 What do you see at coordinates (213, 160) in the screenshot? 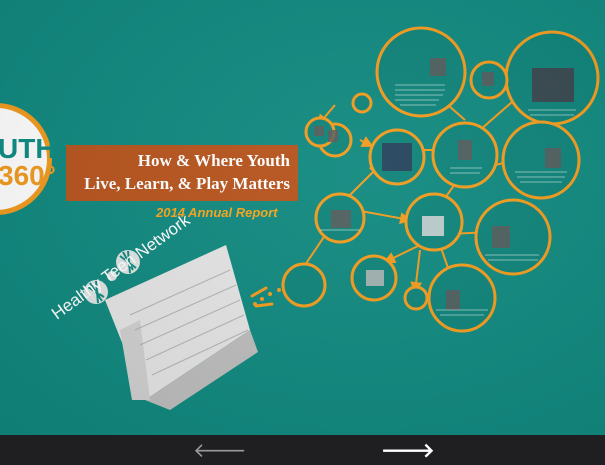
I see `title-line-1: How & Where Youth` at bounding box center [213, 160].